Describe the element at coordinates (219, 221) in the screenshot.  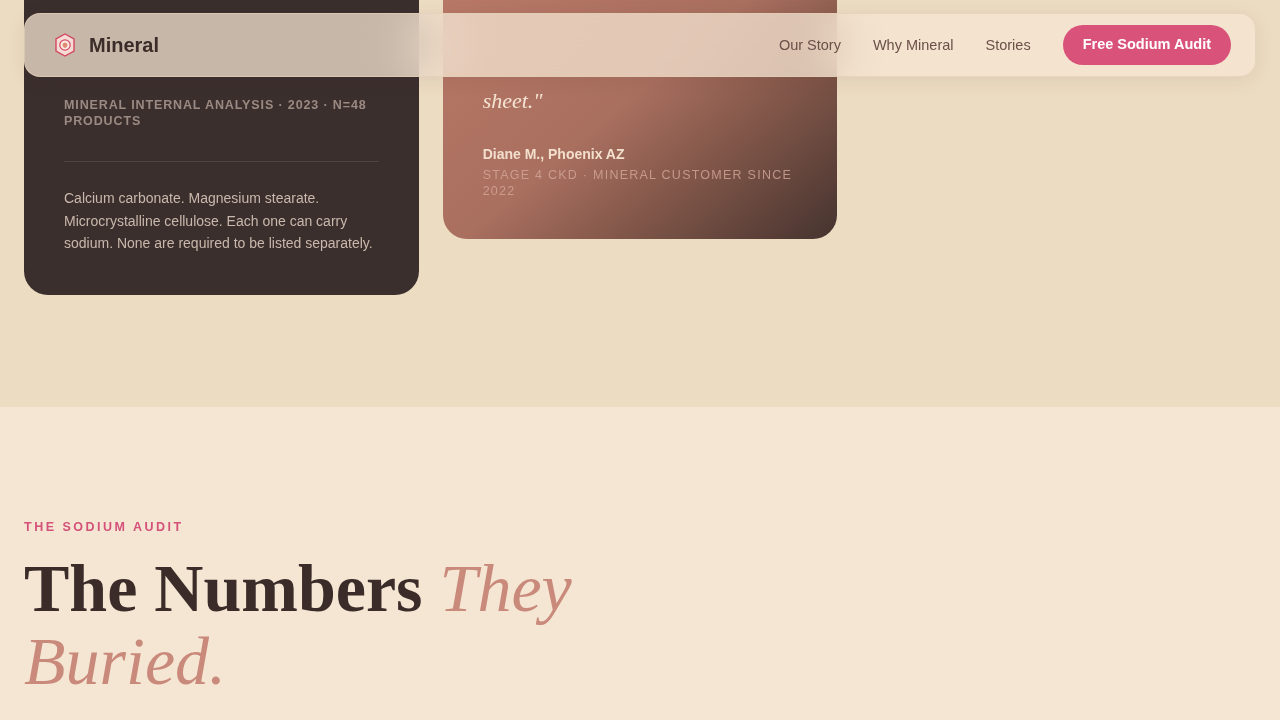
I see `card-text: Calcium carbonate. Magnesium stearate. Microcrystalline cellulose. Each one can carry sodium. None are required to be listed separately.` at that location.